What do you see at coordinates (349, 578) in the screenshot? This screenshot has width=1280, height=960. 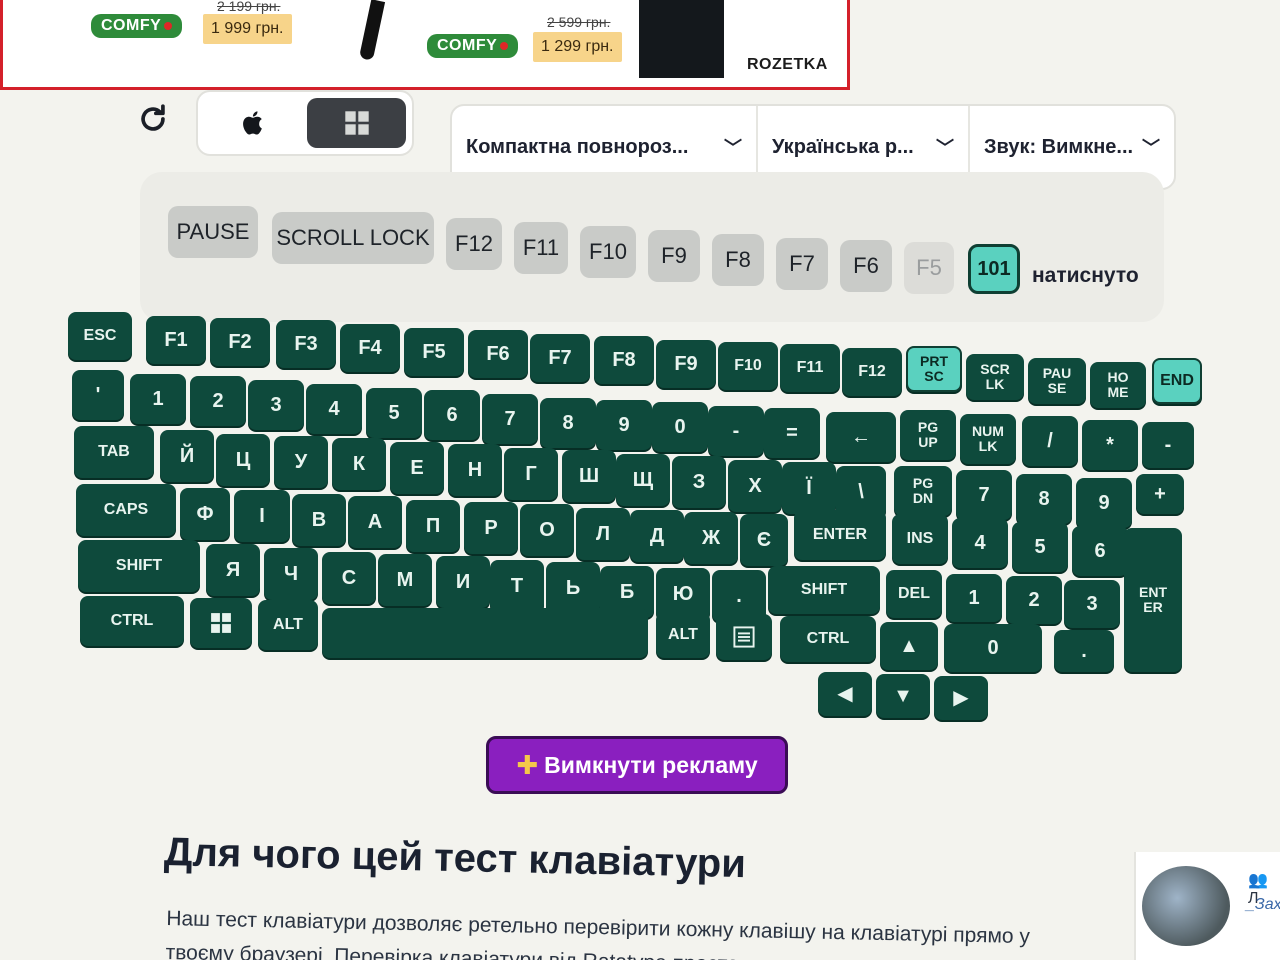 I see `key-с: С` at bounding box center [349, 578].